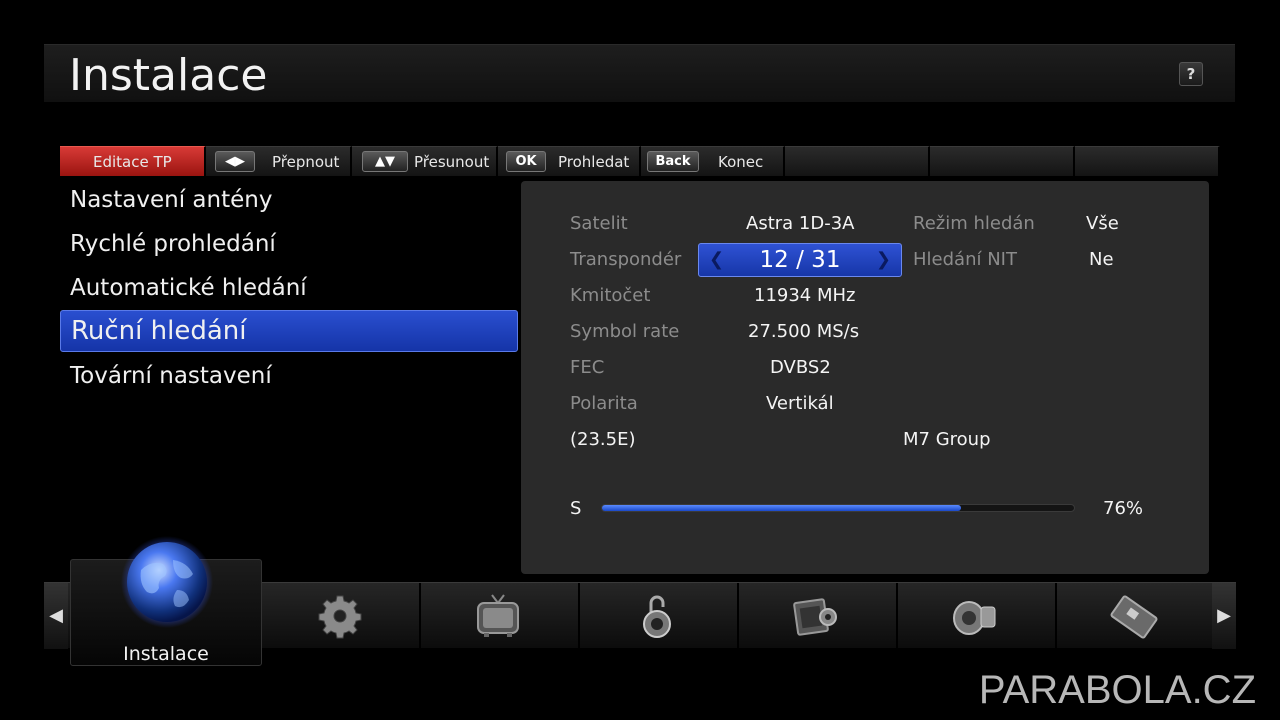  I want to click on menu-item-antenna-settings: Nastavení antény, so click(289, 201).